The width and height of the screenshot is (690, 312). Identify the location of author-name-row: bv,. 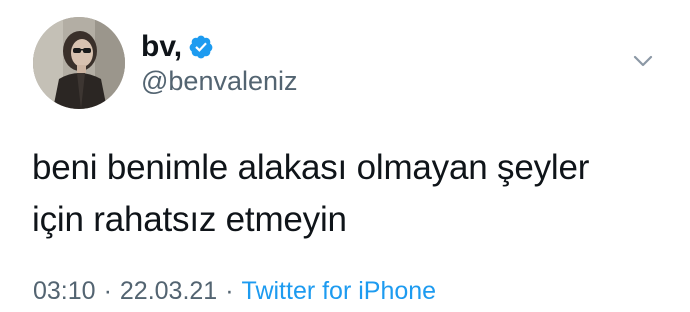
(177, 47).